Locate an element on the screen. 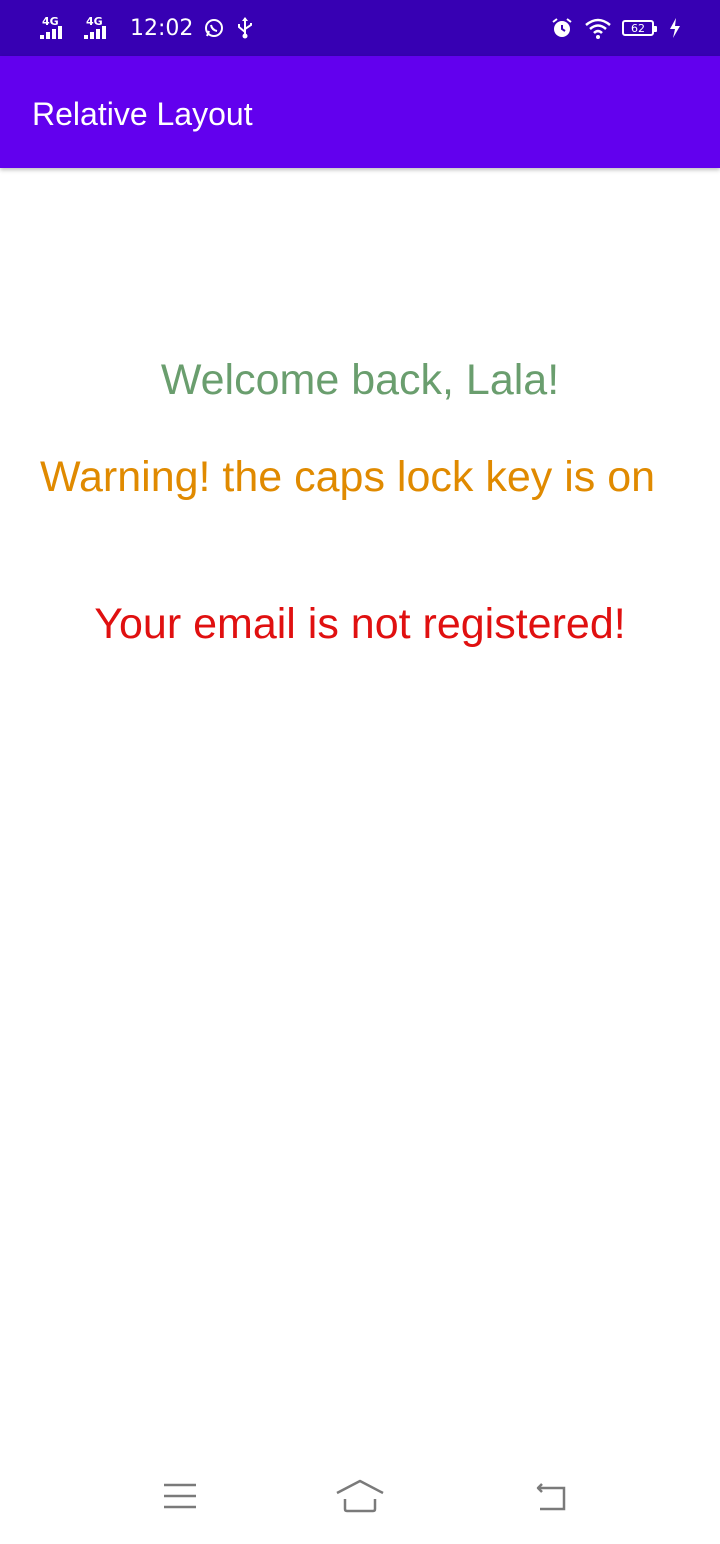 The width and height of the screenshot is (720, 1544). charging-icon is located at coordinates (675, 28).